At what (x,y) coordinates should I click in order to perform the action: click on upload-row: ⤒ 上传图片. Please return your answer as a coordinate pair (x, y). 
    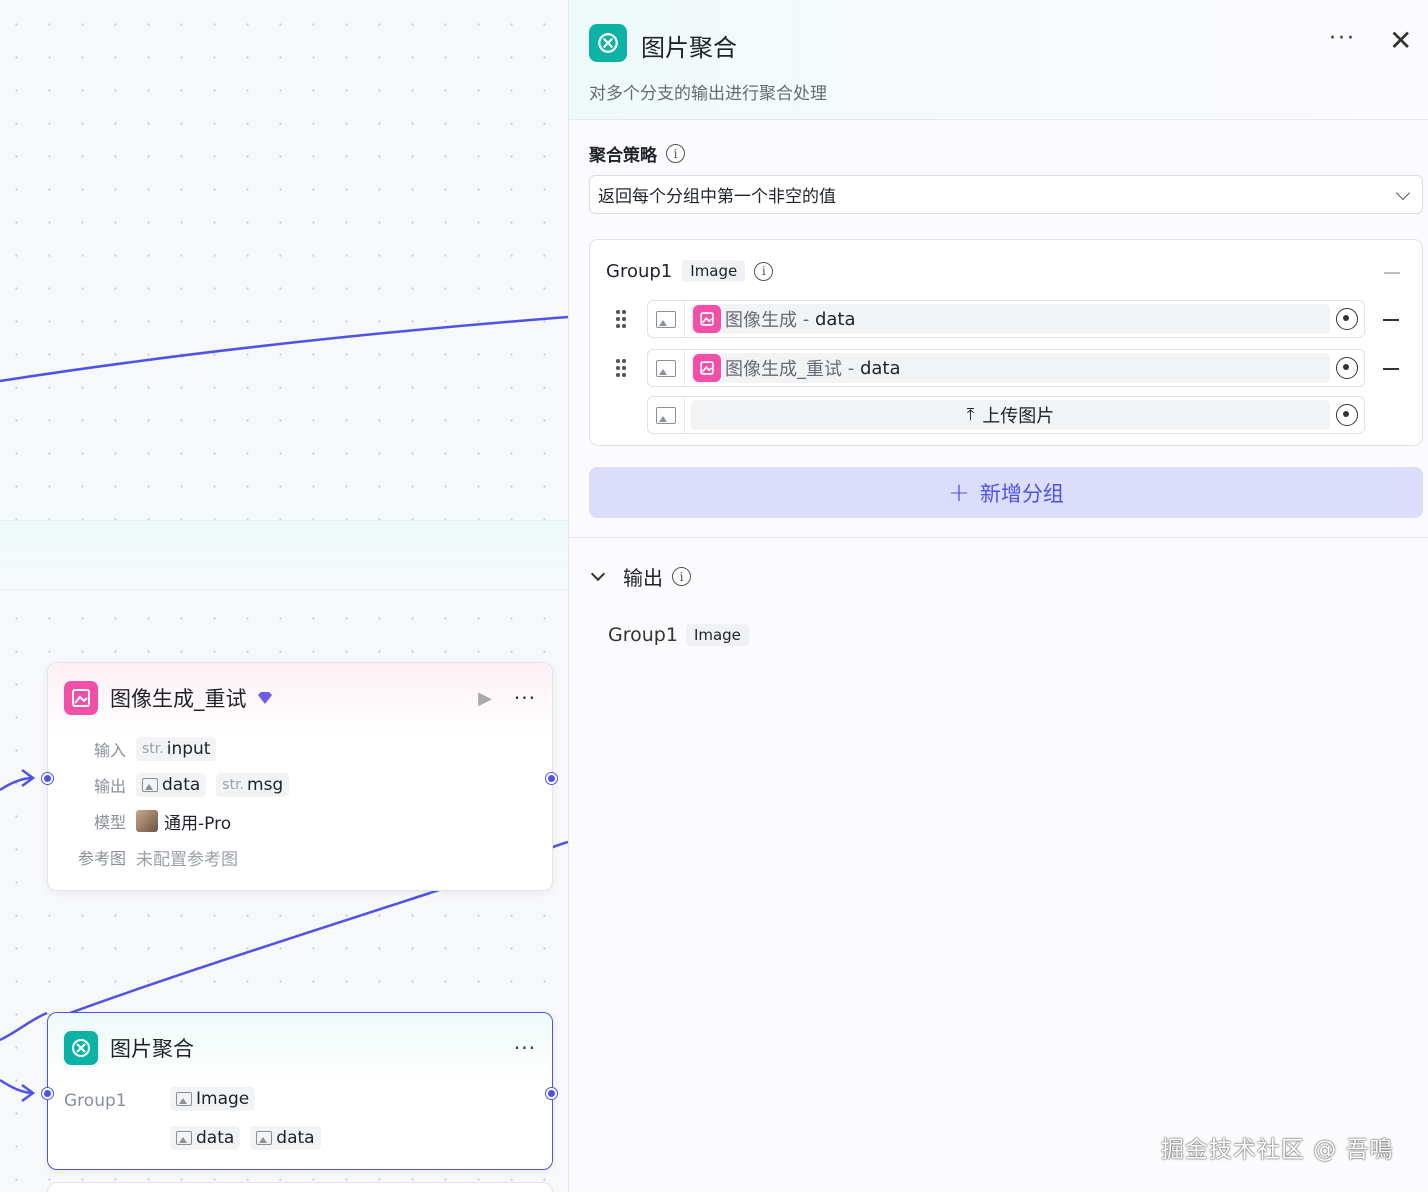
    Looking at the image, I should click on (1006, 415).